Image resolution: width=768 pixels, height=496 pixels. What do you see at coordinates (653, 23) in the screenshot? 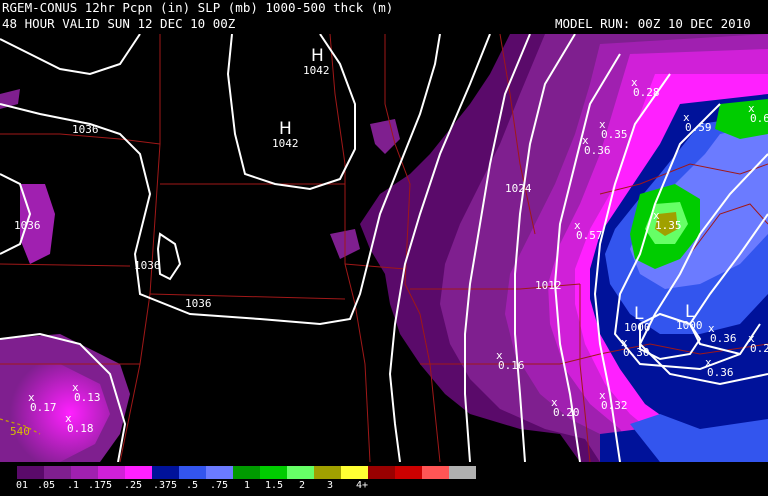
I see `model-run: MODEL RUN: 00Z 10 DEC 2010` at bounding box center [653, 23].